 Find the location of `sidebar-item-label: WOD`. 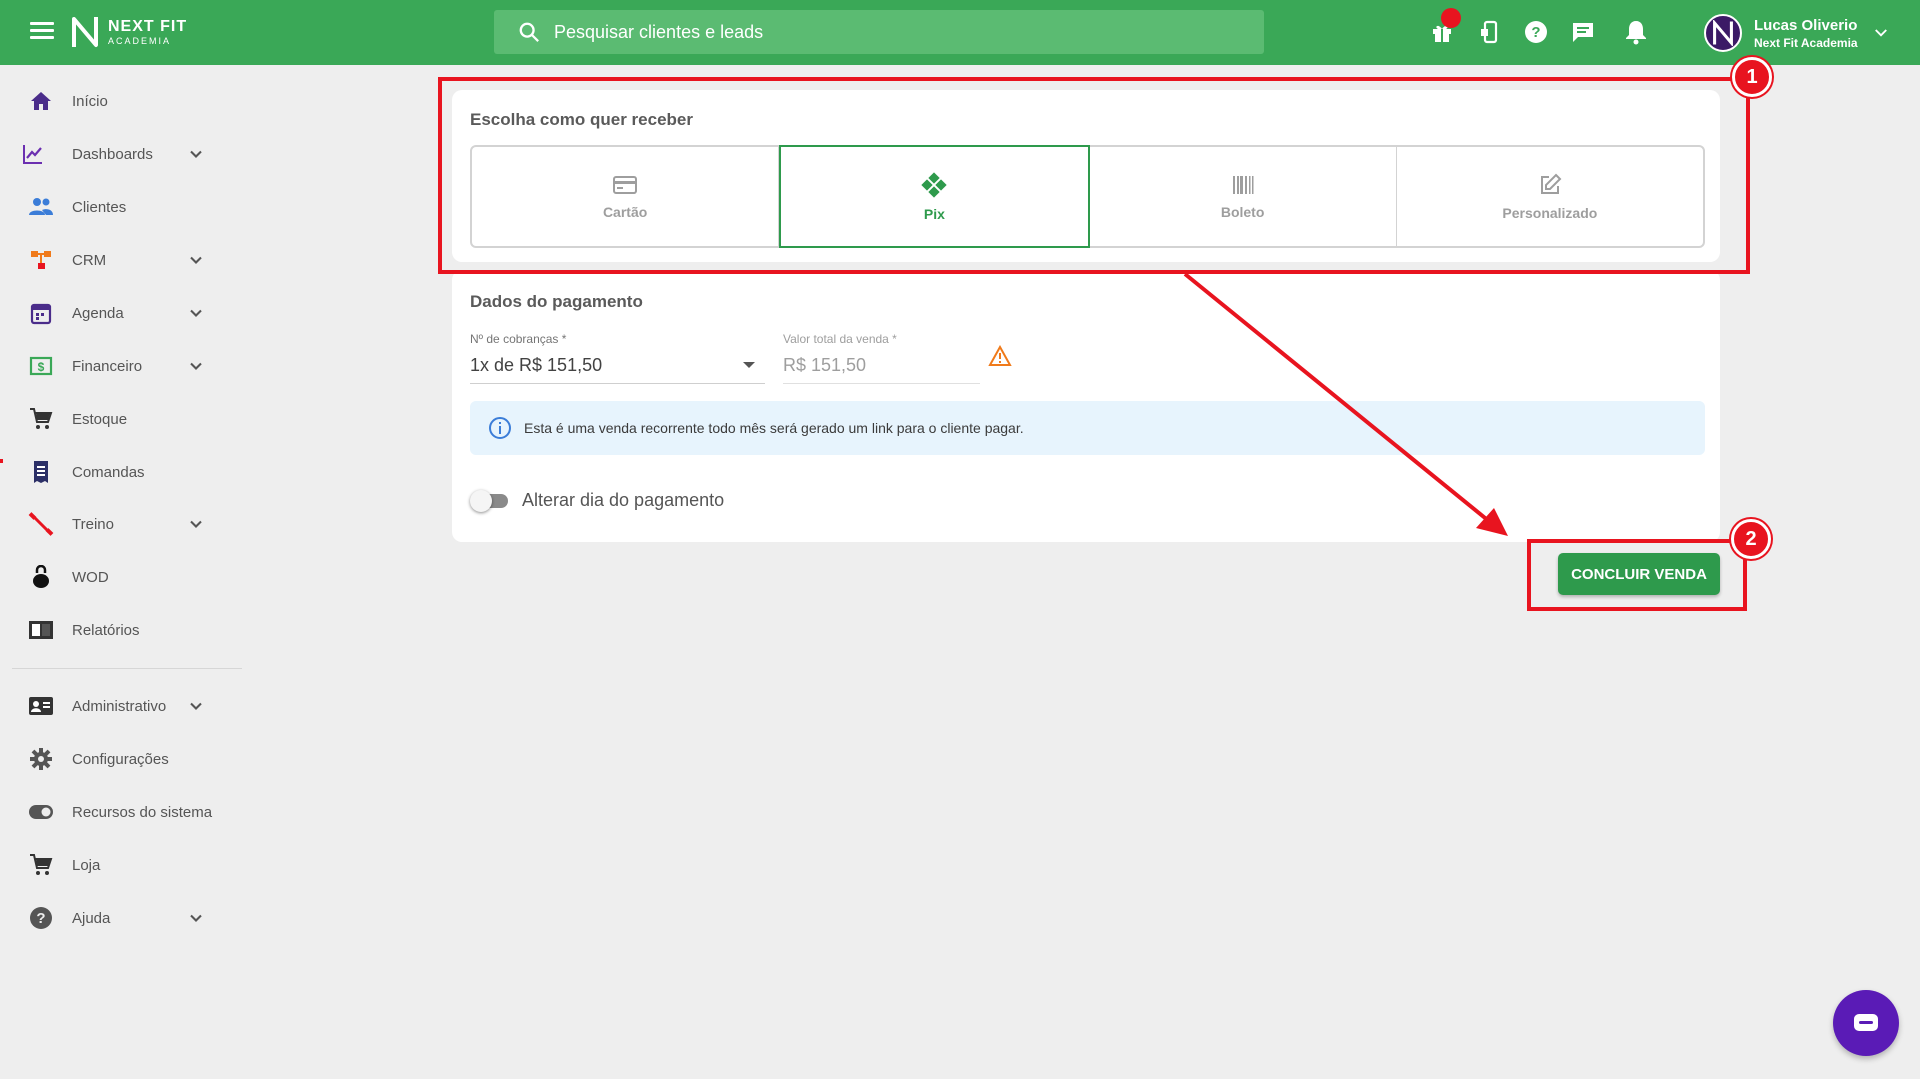

sidebar-item-label: WOD is located at coordinates (90, 577).